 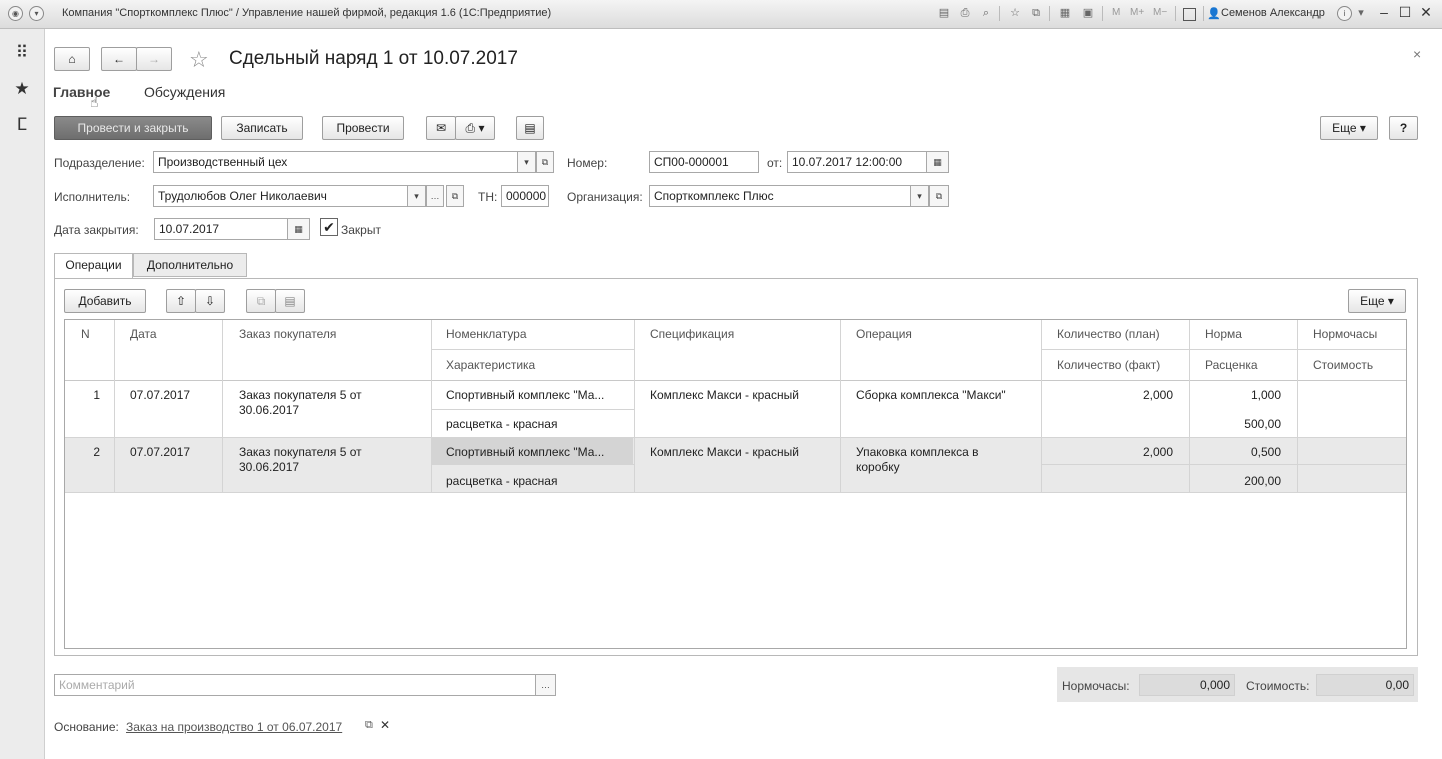 I want to click on find-icon: ⌕, so click(x=986, y=13).